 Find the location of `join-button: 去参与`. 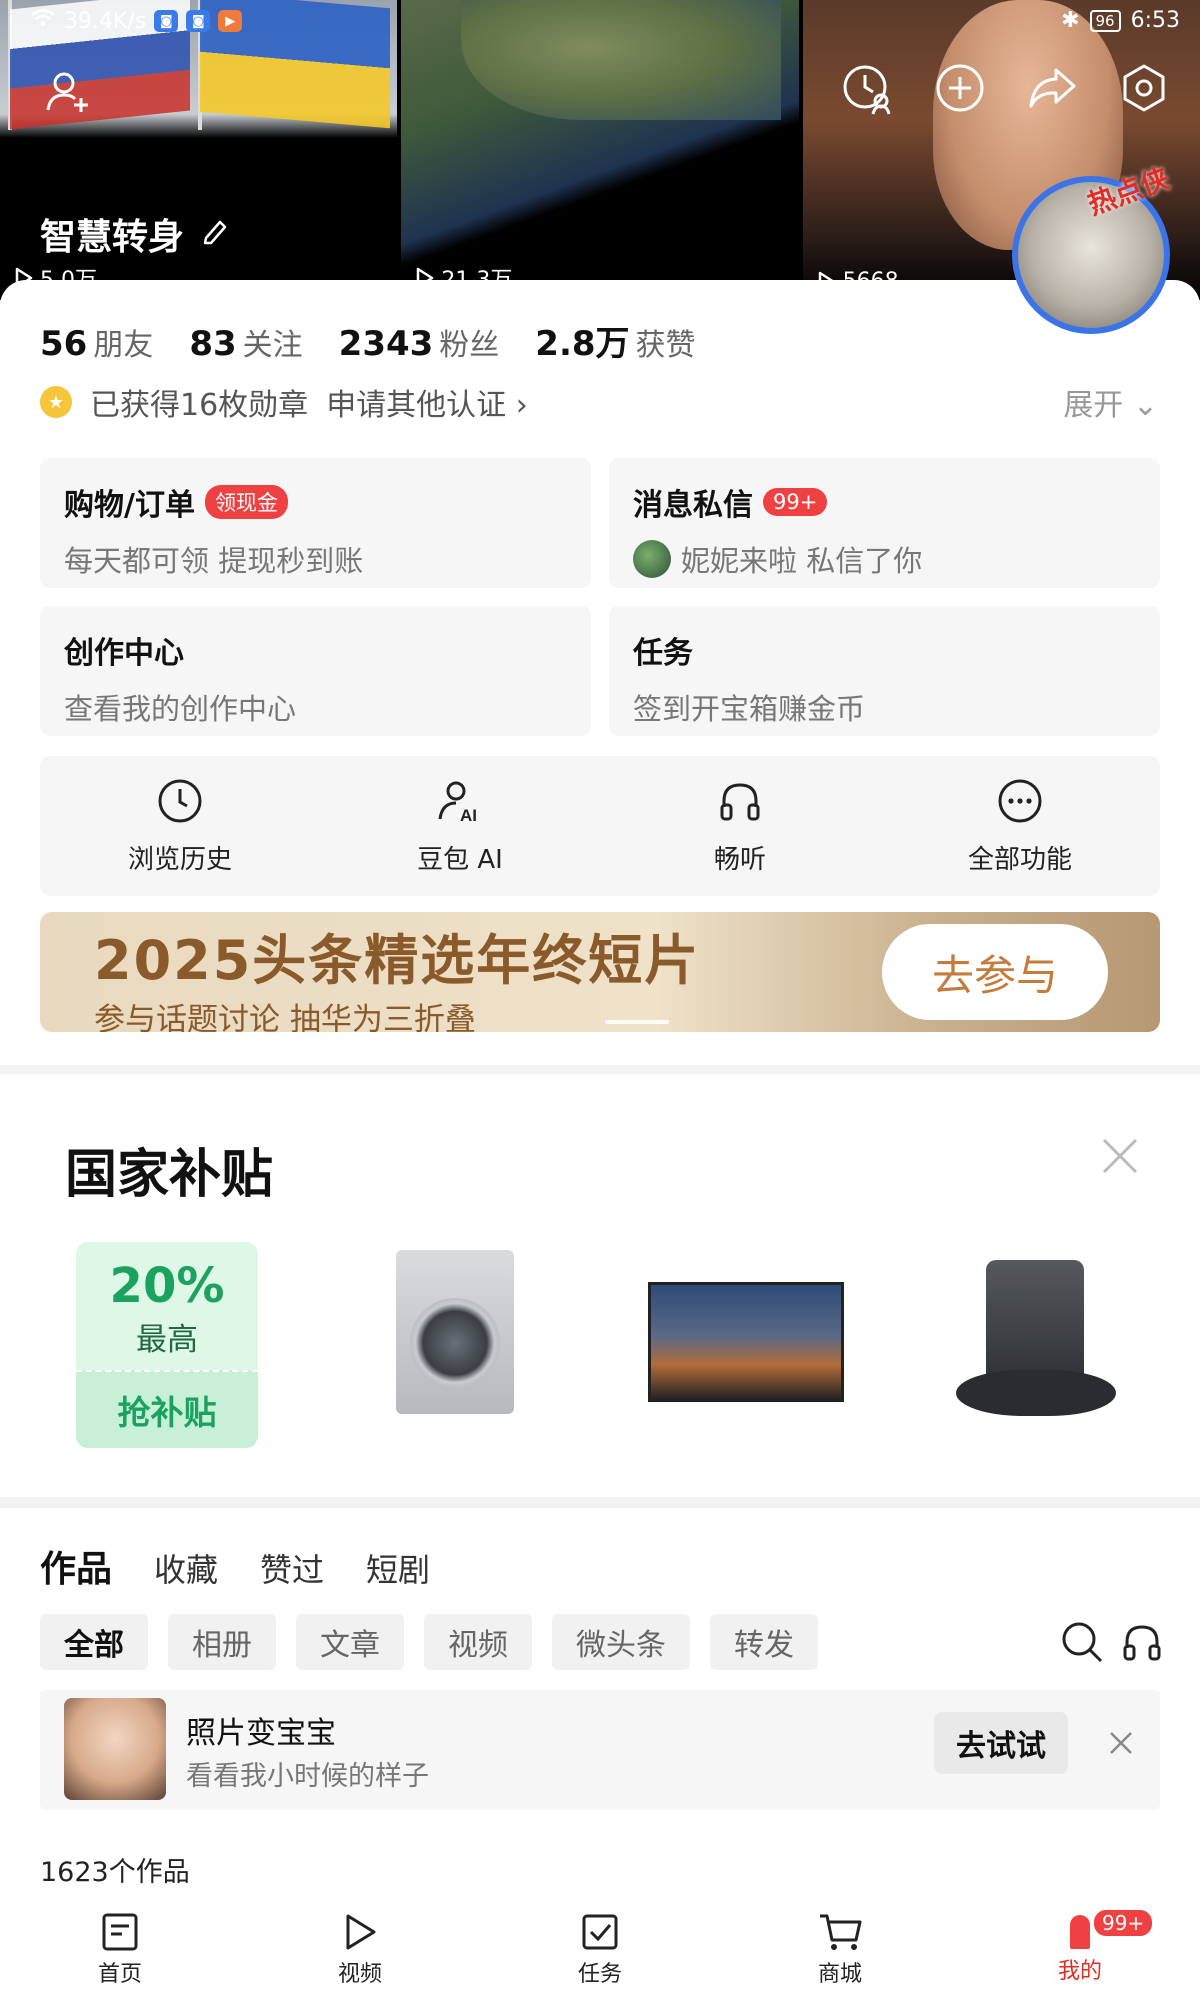

join-button: 去参与 is located at coordinates (995, 972).